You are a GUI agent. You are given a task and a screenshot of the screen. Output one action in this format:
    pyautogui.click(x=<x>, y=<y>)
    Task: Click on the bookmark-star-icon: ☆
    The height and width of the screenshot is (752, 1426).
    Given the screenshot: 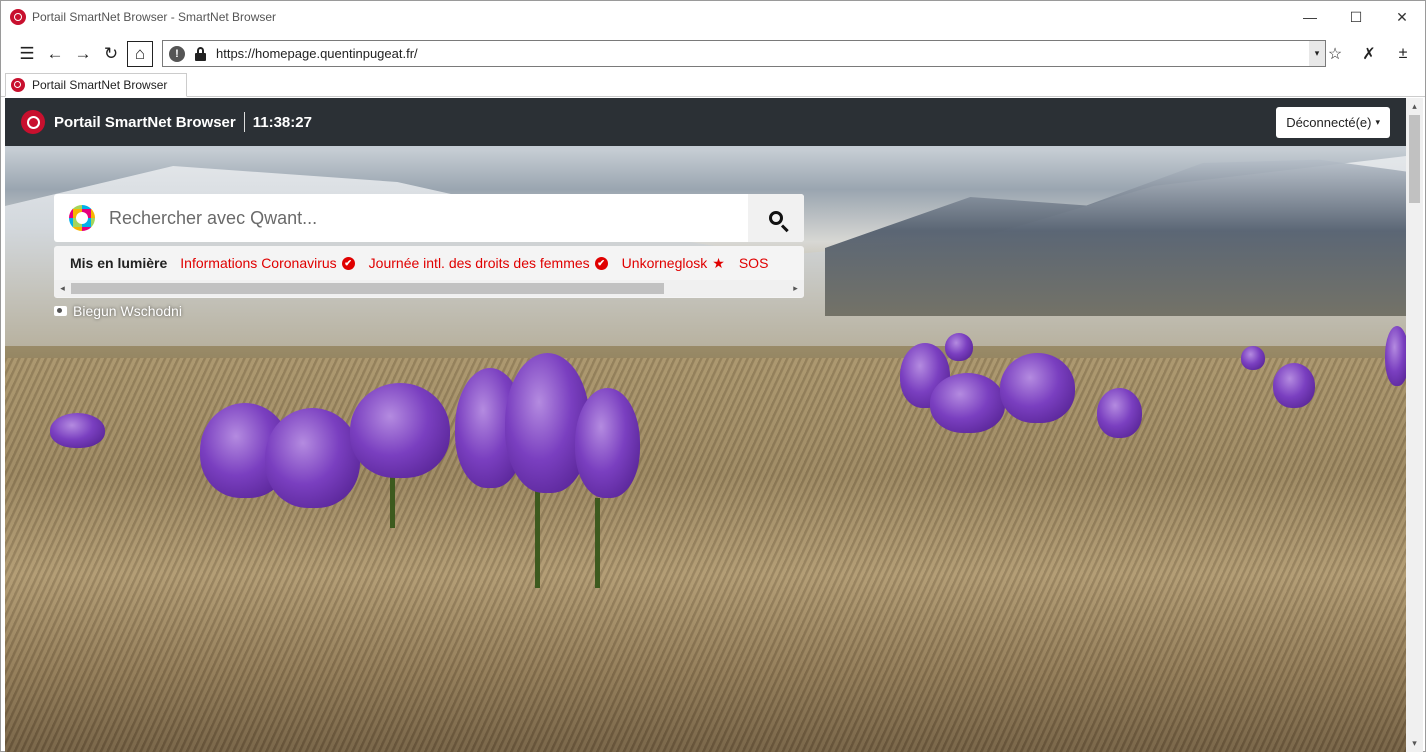 What is the action you would take?
    pyautogui.click(x=1335, y=54)
    